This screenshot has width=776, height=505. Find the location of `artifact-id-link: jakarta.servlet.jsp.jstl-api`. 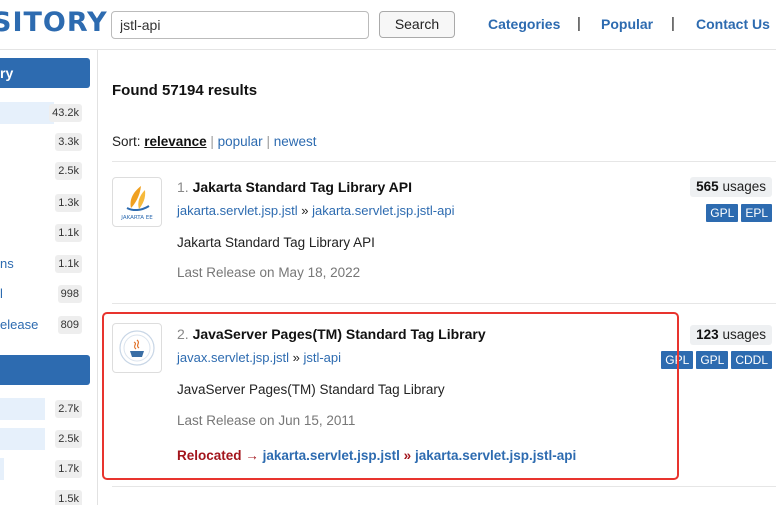

artifact-id-link: jakarta.servlet.jsp.jstl-api is located at coordinates (383, 210).